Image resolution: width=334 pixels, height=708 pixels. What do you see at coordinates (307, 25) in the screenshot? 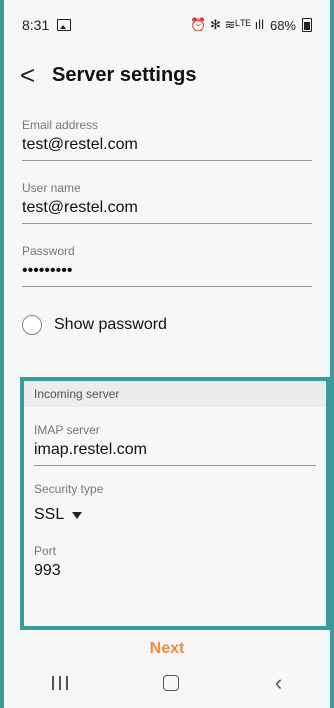
I see `battery-icon` at bounding box center [307, 25].